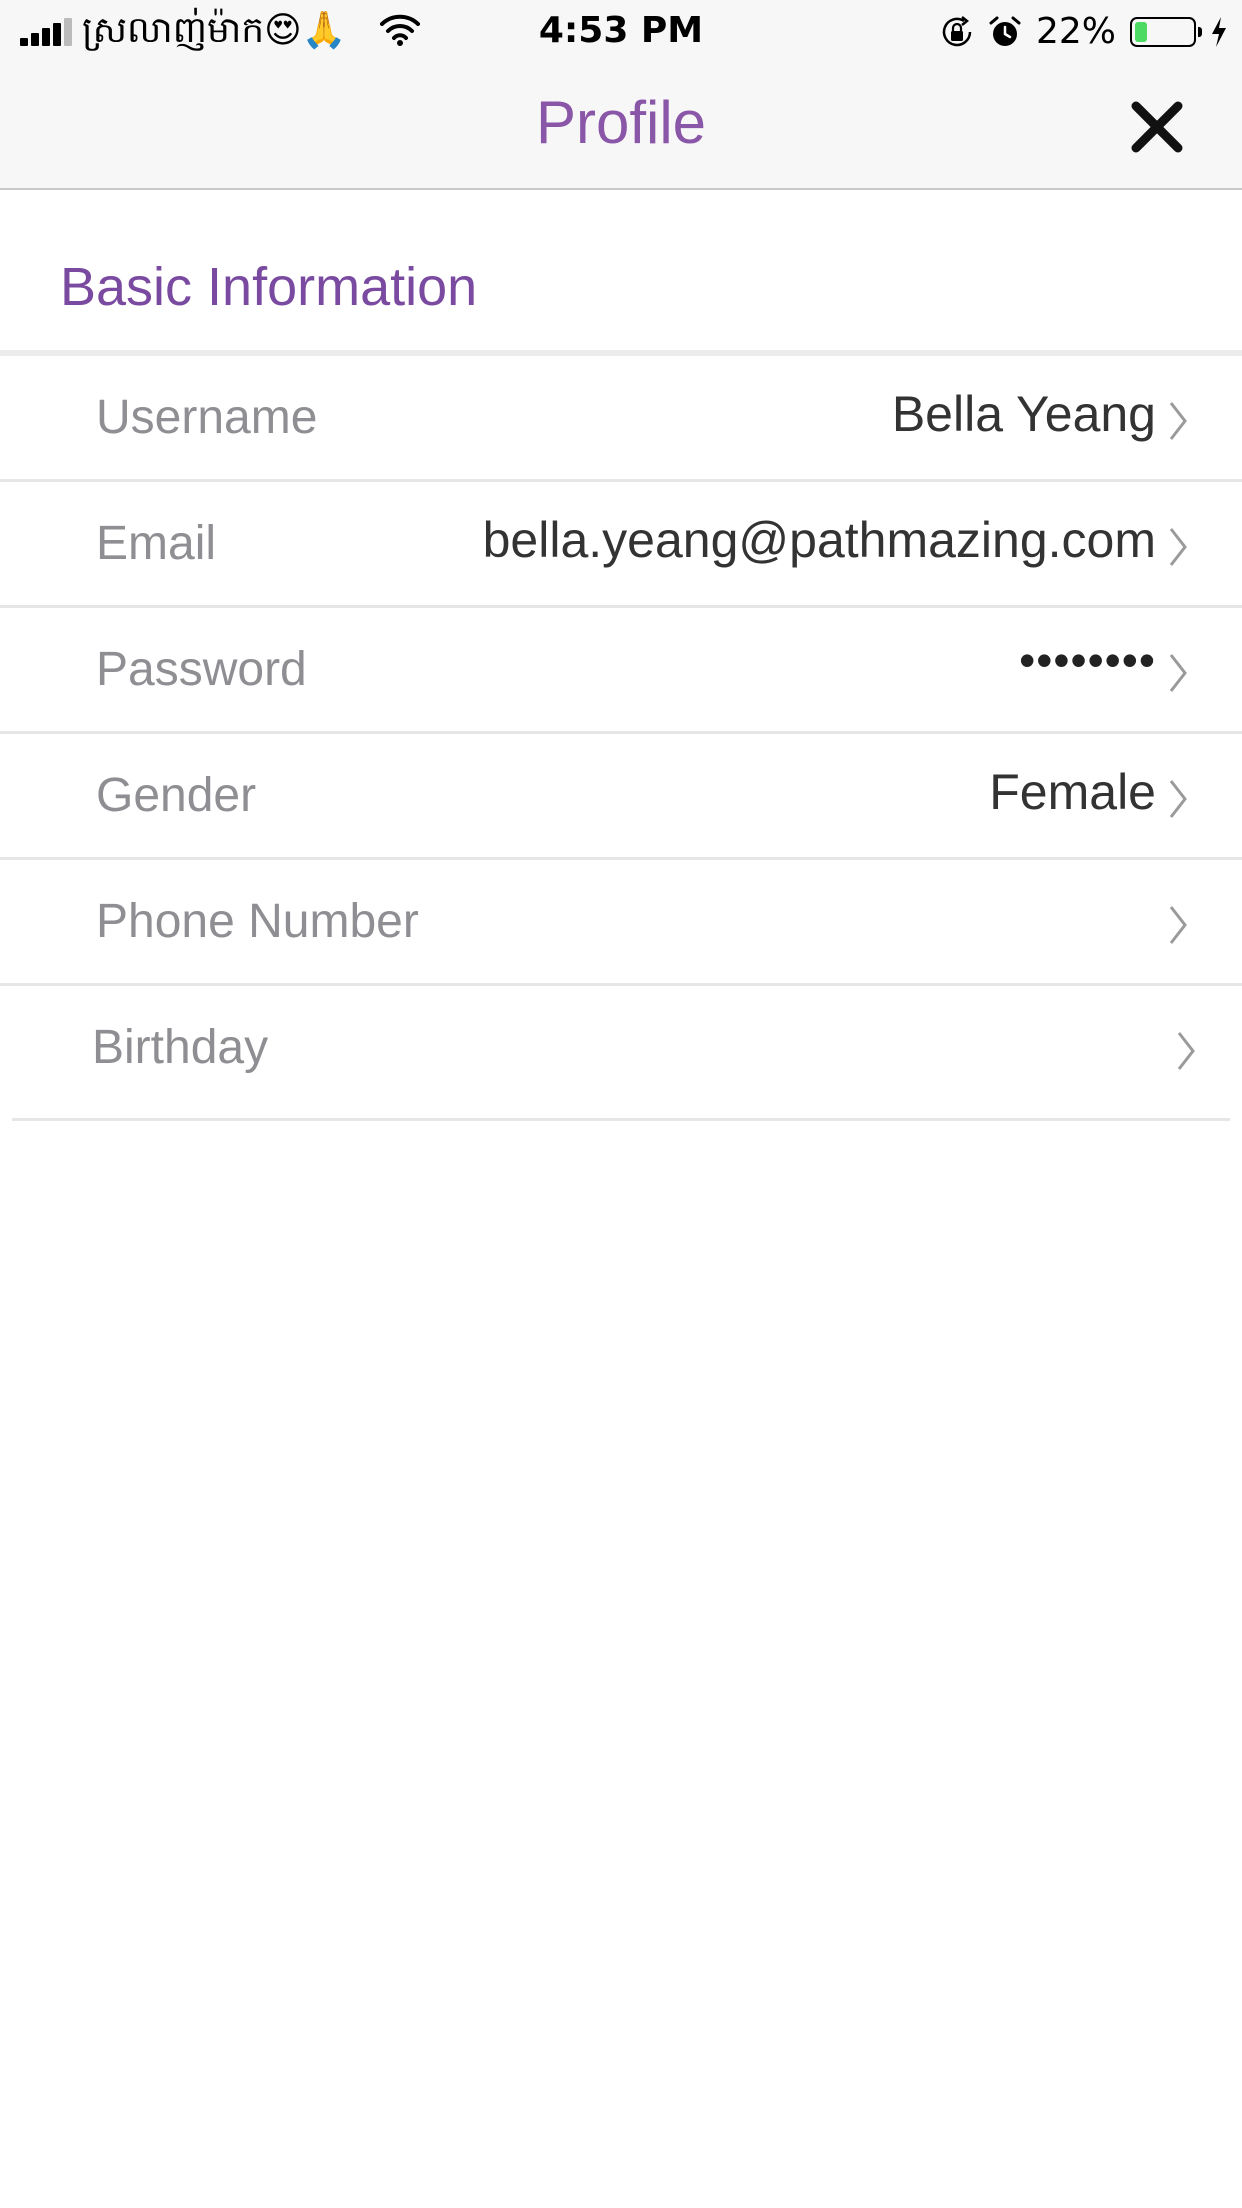 This screenshot has width=1242, height=2208. I want to click on row-label: Gender, so click(176, 795).